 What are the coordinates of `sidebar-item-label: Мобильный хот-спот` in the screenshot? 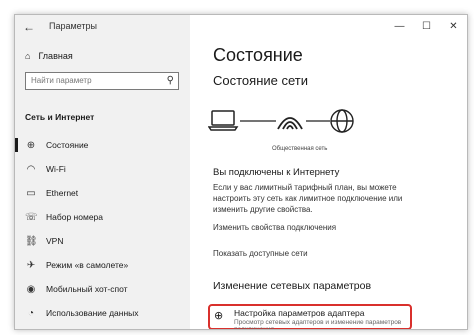 It's located at (87, 289).